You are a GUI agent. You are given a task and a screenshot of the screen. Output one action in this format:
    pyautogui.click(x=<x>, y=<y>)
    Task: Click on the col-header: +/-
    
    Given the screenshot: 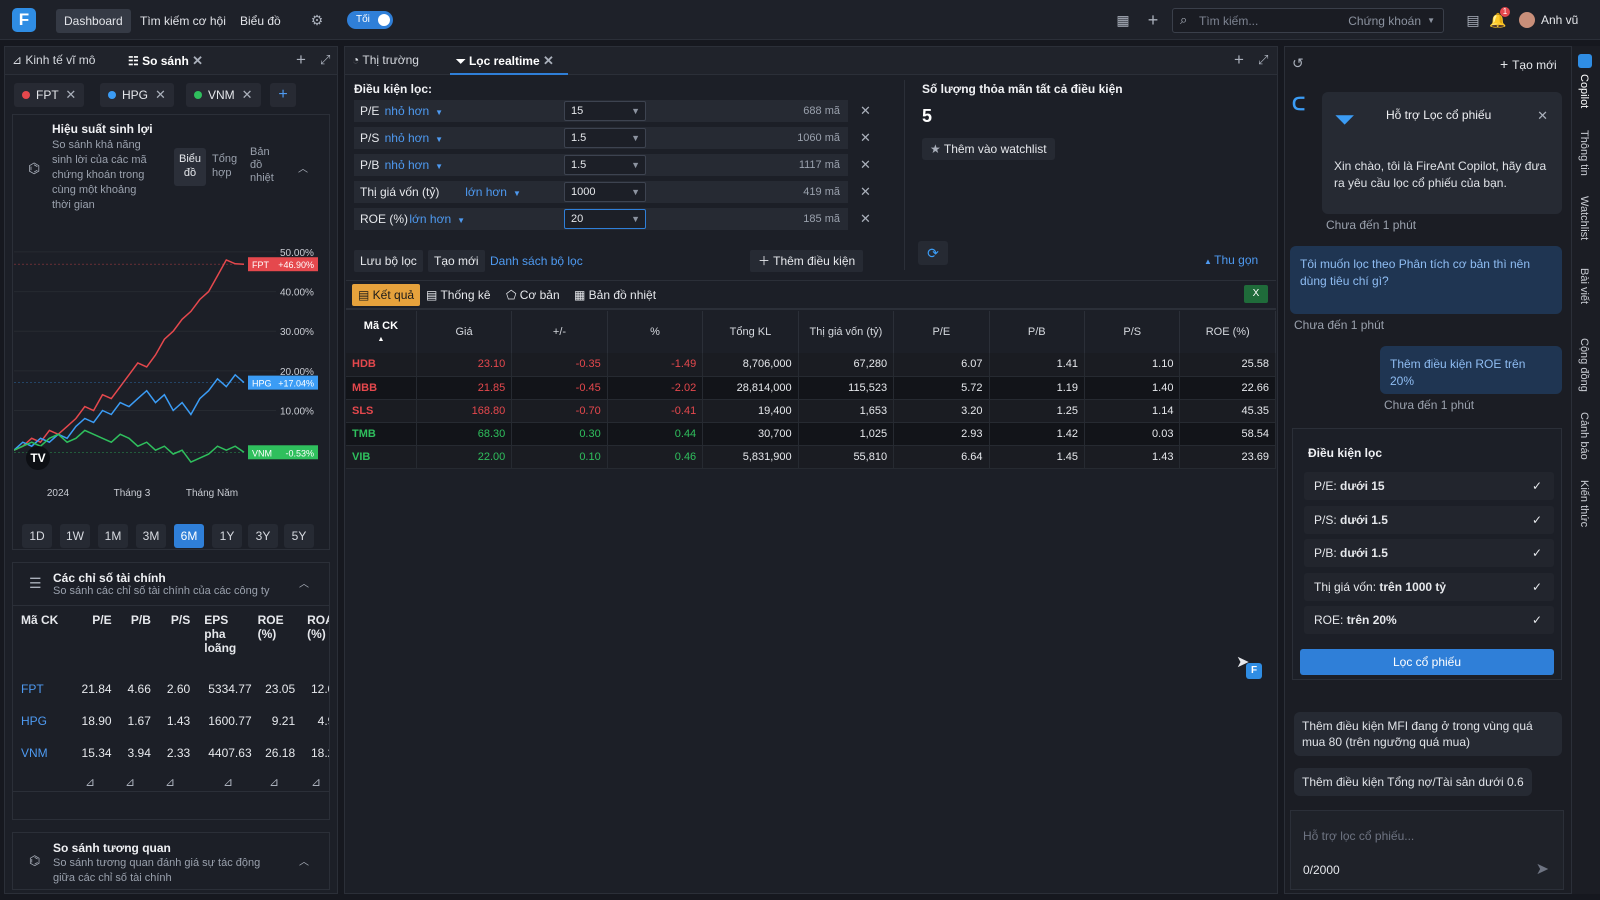 What is the action you would take?
    pyautogui.click(x=559, y=332)
    